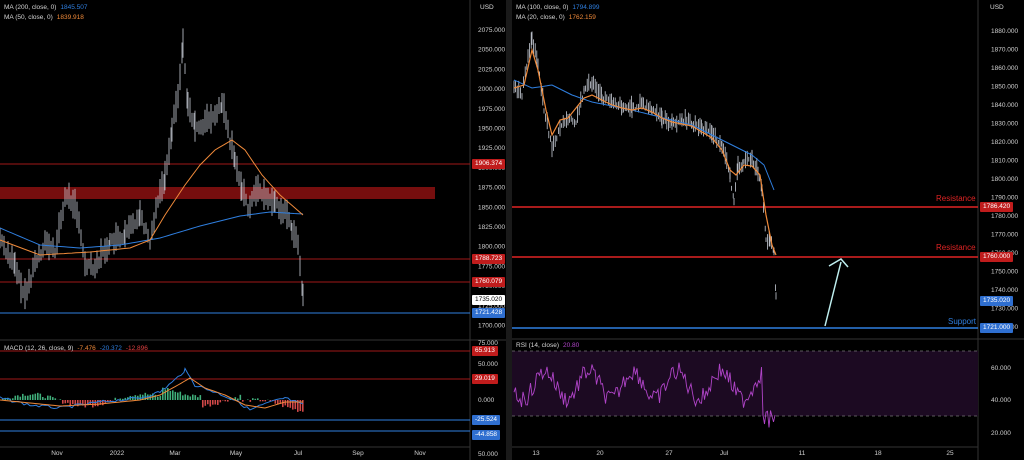 The width and height of the screenshot is (1024, 460). I want to click on left-currency-label: USD, so click(487, 7).